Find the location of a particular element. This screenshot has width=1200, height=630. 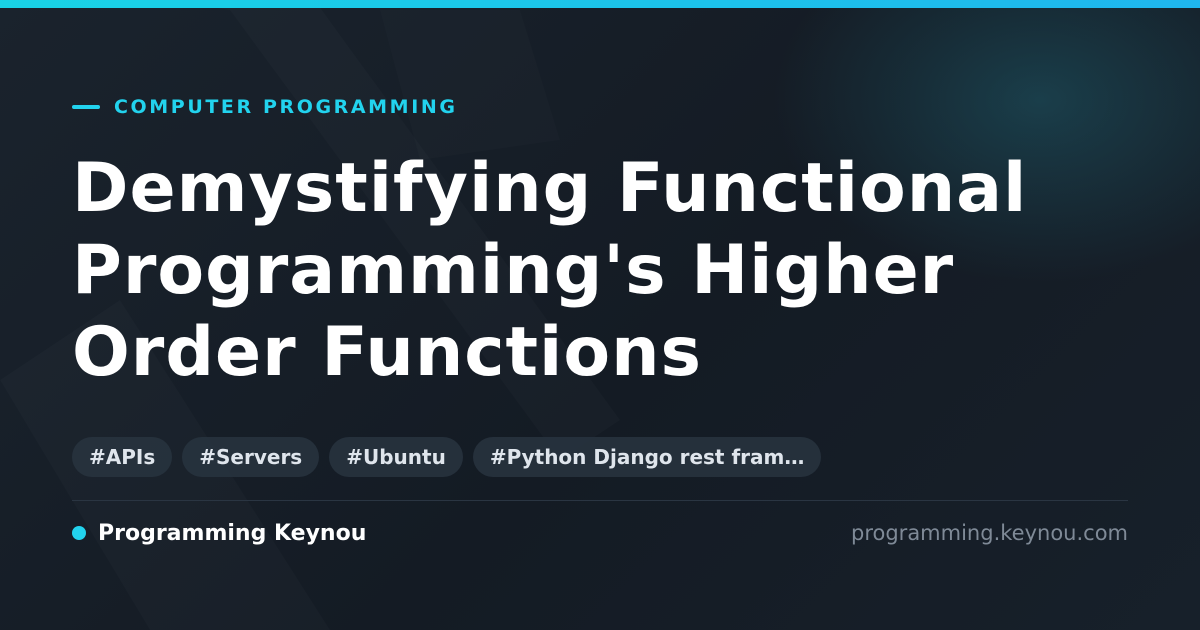

tag: #Servers is located at coordinates (251, 457).